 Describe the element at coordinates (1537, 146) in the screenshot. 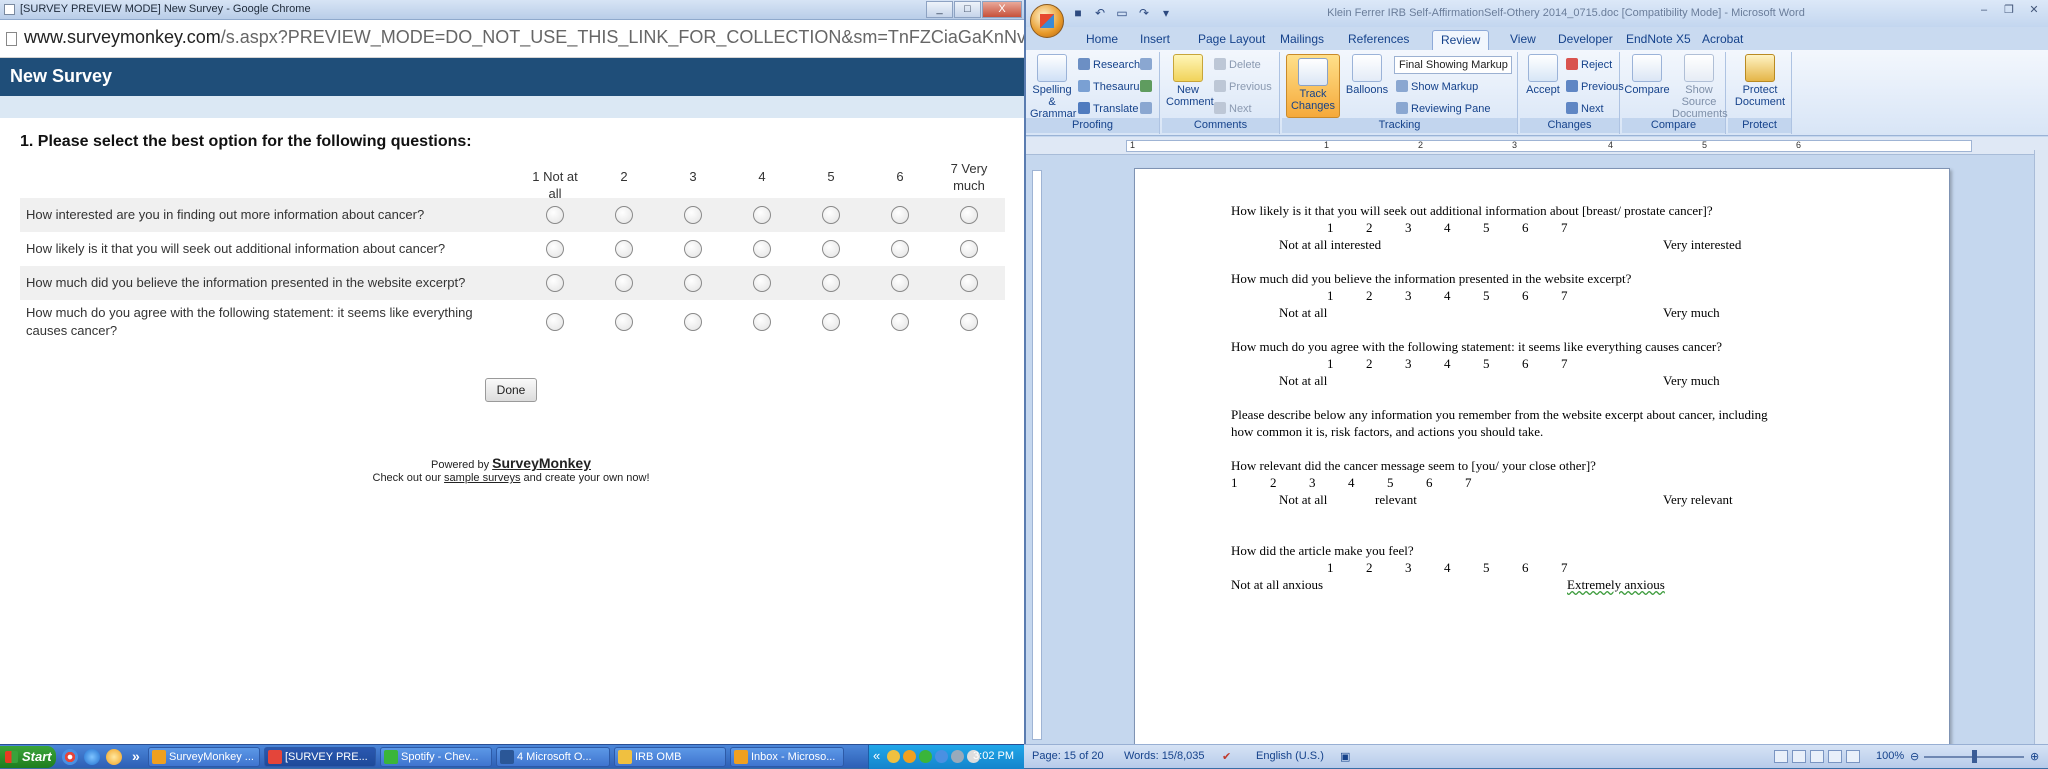

I see `horizontal-ruler: 1 1 2 3 4 5 6` at that location.